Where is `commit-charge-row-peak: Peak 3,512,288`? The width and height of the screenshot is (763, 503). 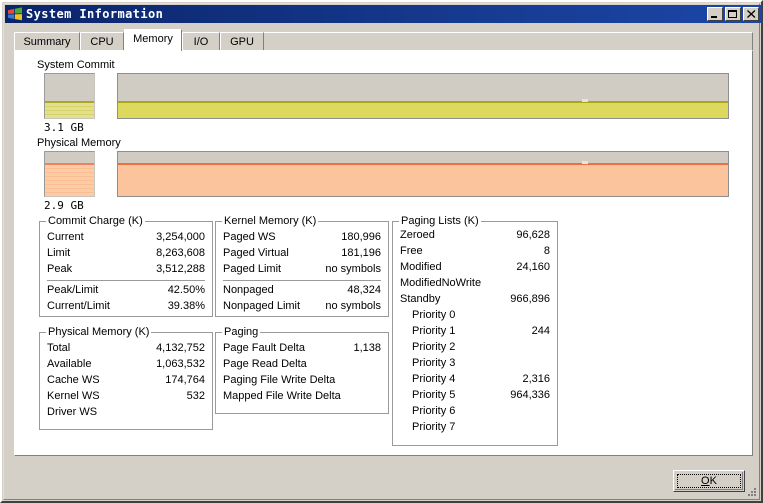
commit-charge-row-peak: Peak 3,512,288 is located at coordinates (126, 269).